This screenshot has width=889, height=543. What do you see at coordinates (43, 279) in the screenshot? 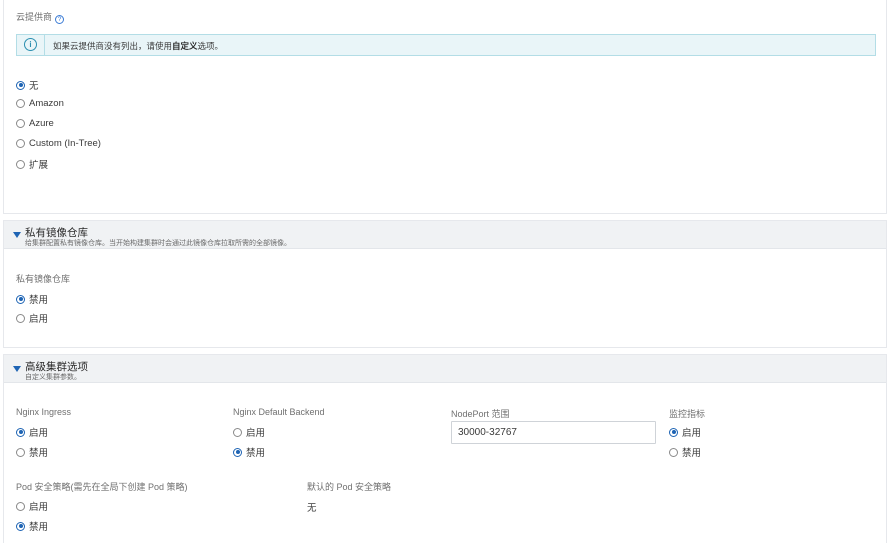
I see `private-registry-label: 私有镜像仓库` at bounding box center [43, 279].